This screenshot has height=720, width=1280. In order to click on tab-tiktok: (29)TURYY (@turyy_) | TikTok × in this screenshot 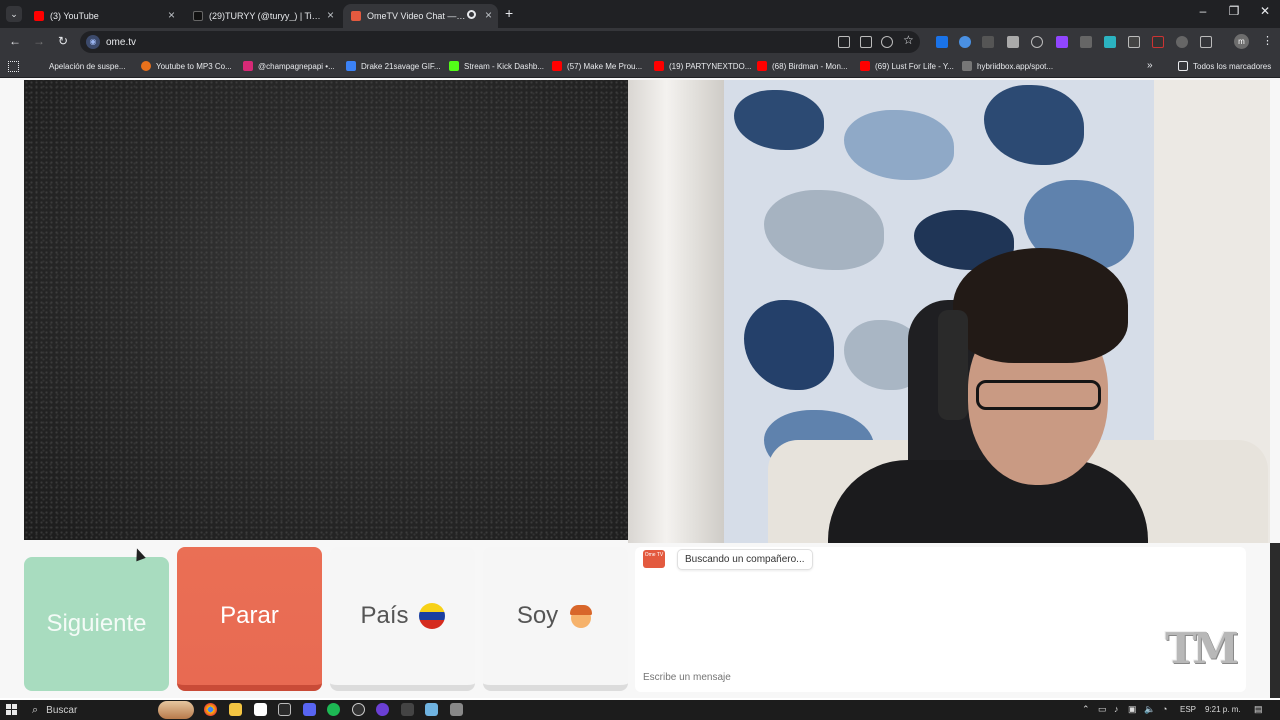, I will do `click(262, 16)`.